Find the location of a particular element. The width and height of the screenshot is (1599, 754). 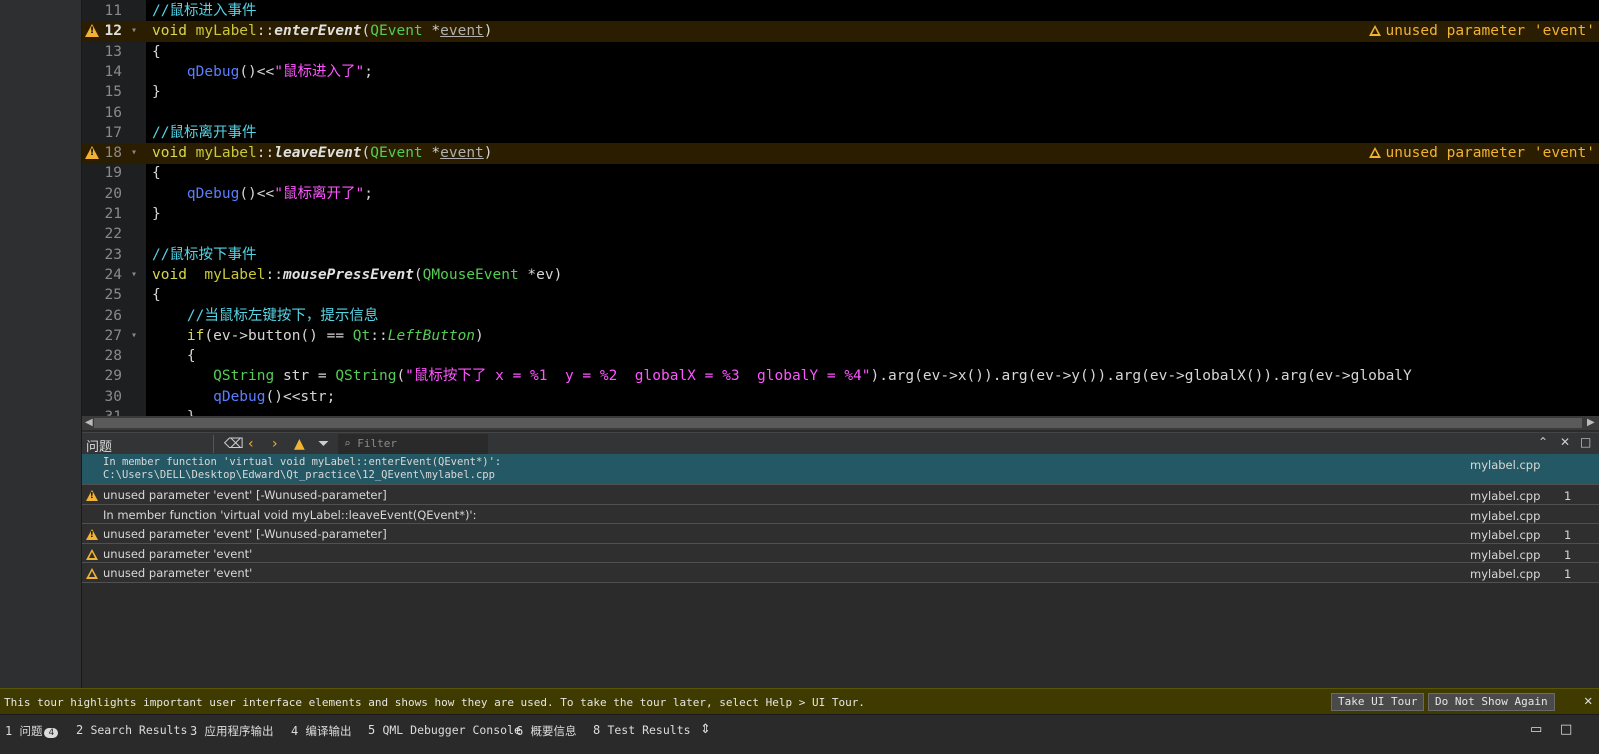

code-text: qDebug()<<"鼠标进入了"; is located at coordinates (262, 72).